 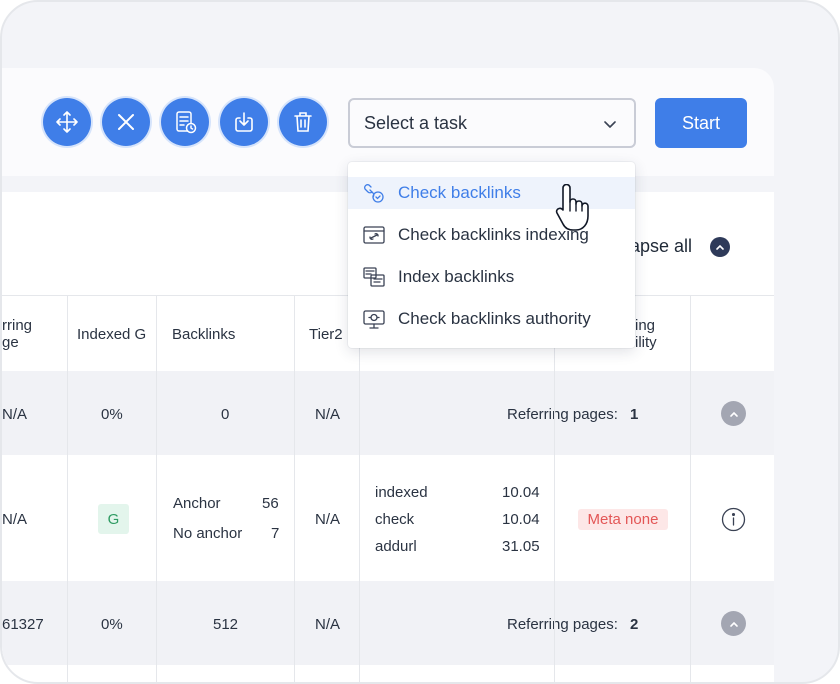 What do you see at coordinates (374, 235) in the screenshot?
I see `browser-link-icon` at bounding box center [374, 235].